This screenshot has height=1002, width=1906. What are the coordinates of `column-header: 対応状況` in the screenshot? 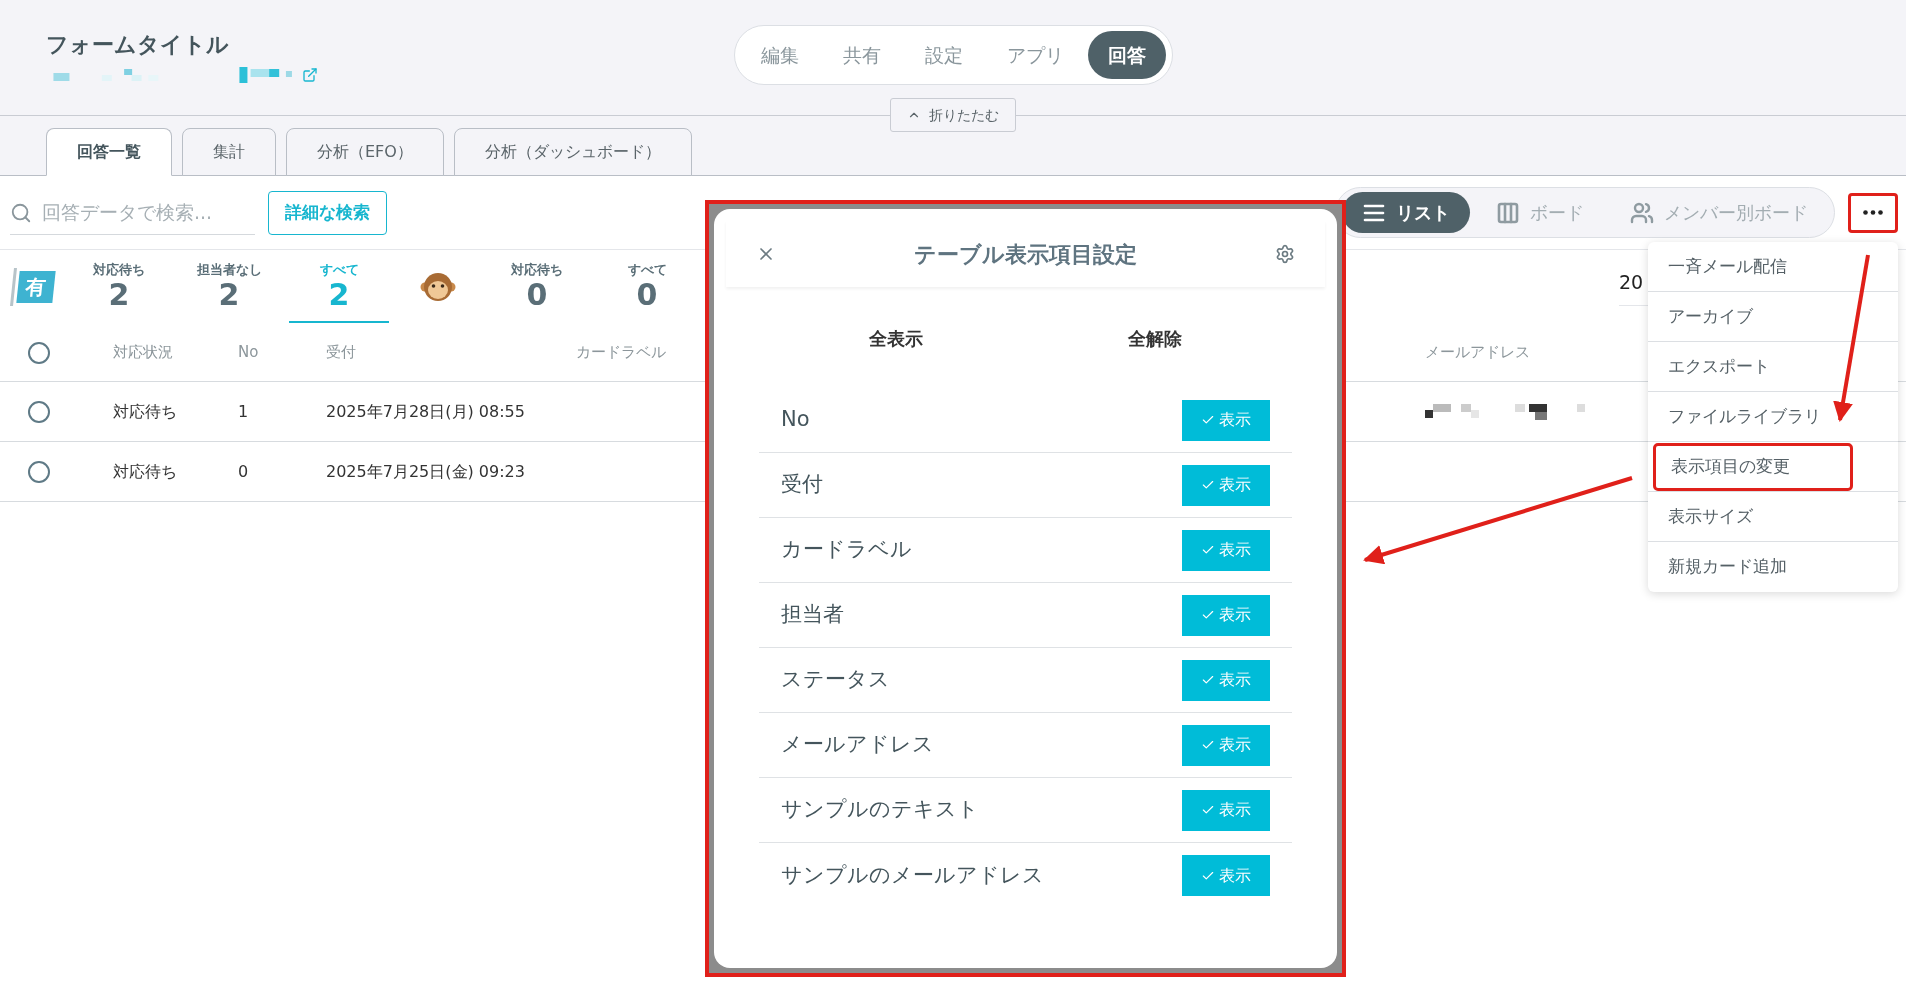 It's located at (143, 352).